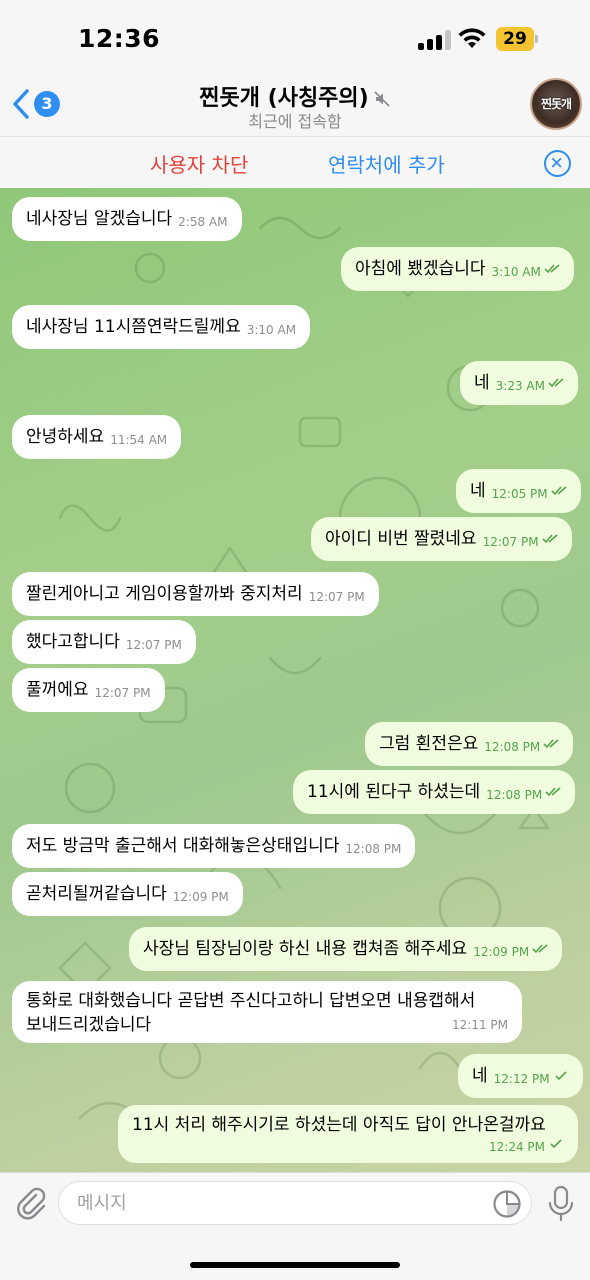 This screenshot has height=1280, width=590. I want to click on message-bubble-outgoing: 아이디 비번 짤렸네요 12:07 PM, so click(441, 539).